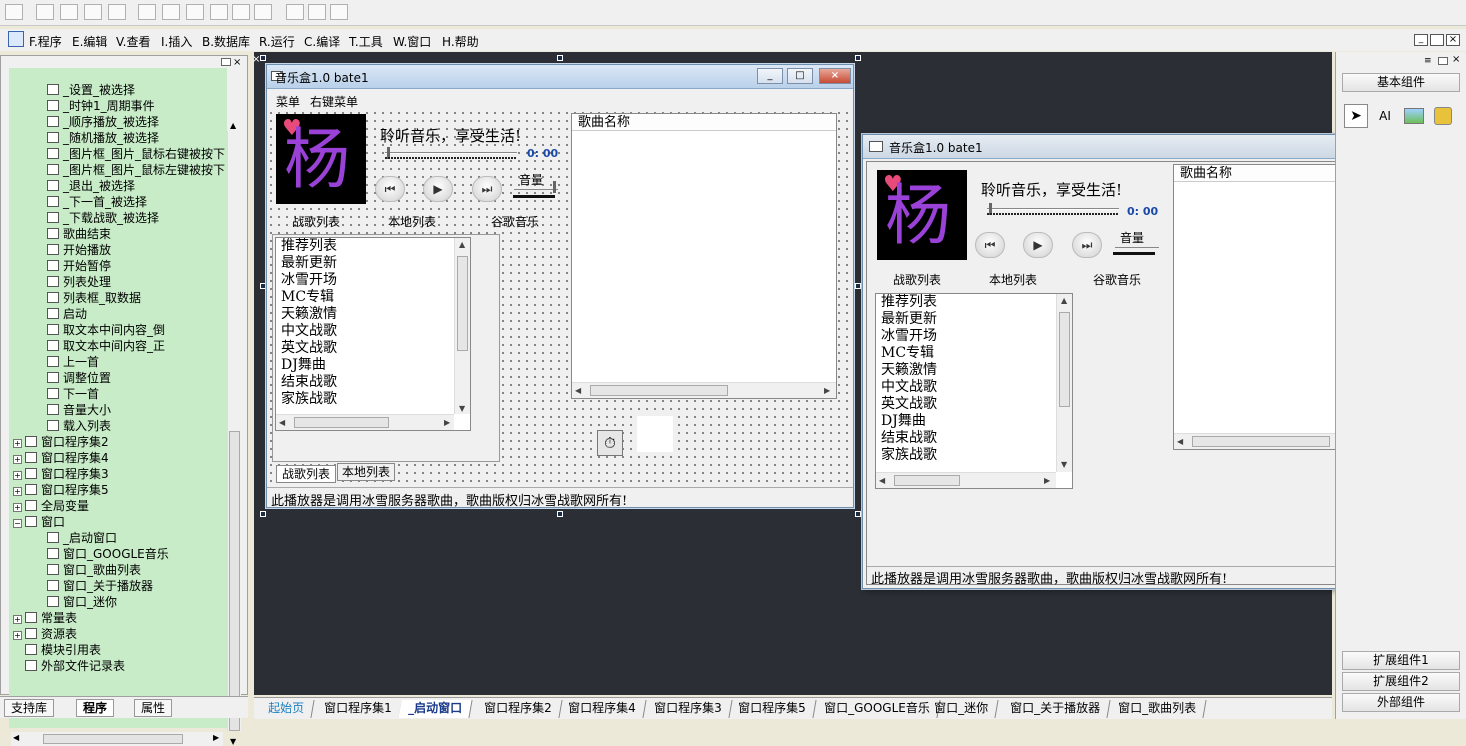 The width and height of the screenshot is (1466, 746). Describe the element at coordinates (974, 421) in the screenshot. I see `list-item: DJ舞曲` at that location.